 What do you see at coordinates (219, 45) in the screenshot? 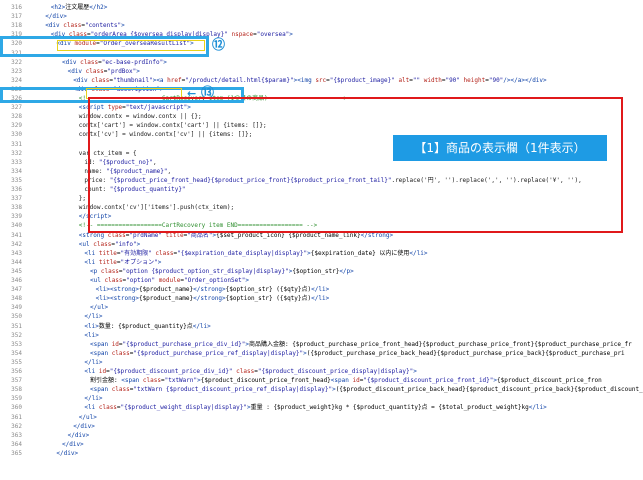
I see `marker-12: ⑫` at bounding box center [219, 45].